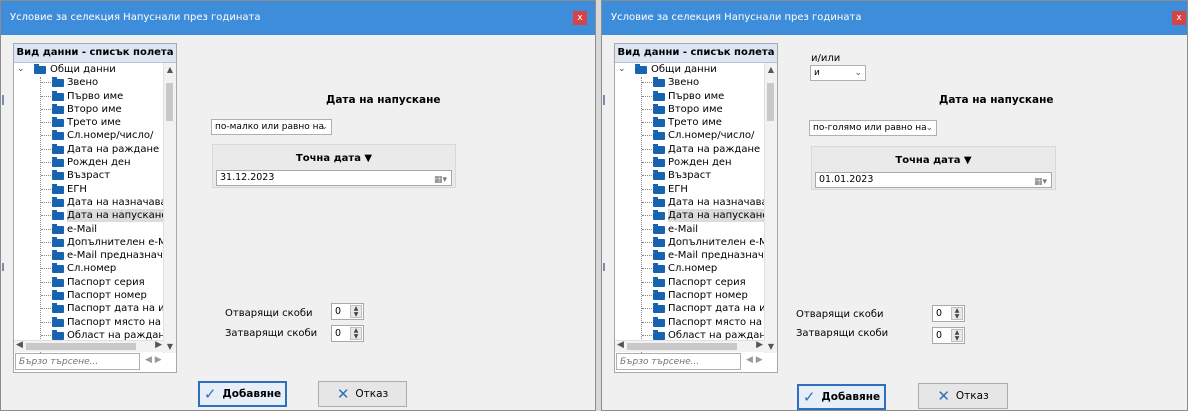 The image size is (1188, 411). I want to click on date-field: 31.12.2023 ▦▾, so click(334, 178).